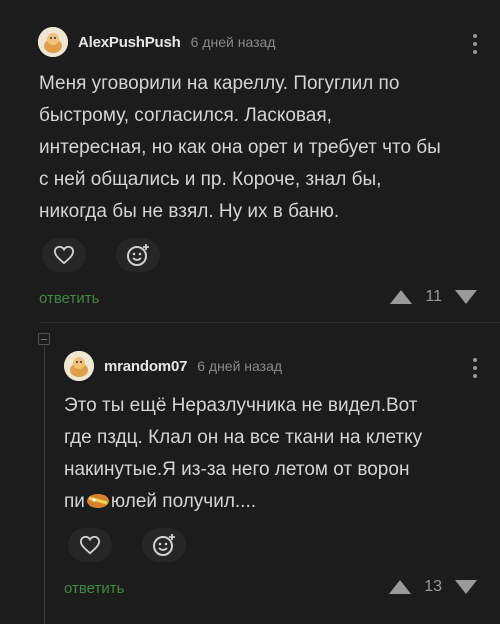 The height and width of the screenshot is (624, 500). What do you see at coordinates (44, 485) in the screenshot?
I see `thread-line` at bounding box center [44, 485].